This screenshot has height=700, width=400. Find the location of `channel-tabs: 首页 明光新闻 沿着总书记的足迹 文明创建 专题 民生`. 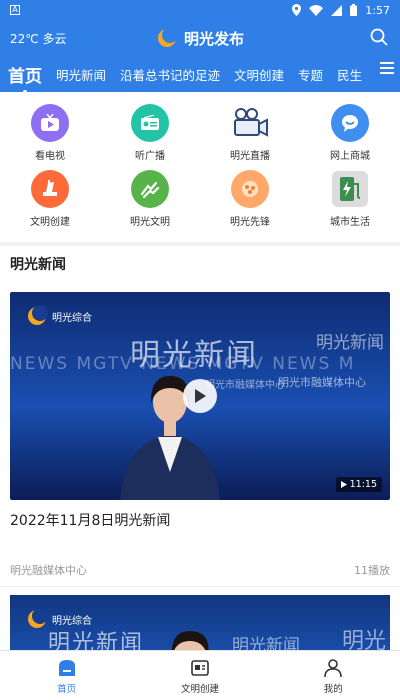

channel-tabs: 首页 明光新闻 沿着总书记的足迹 文明创建 专题 民生 is located at coordinates (200, 74).